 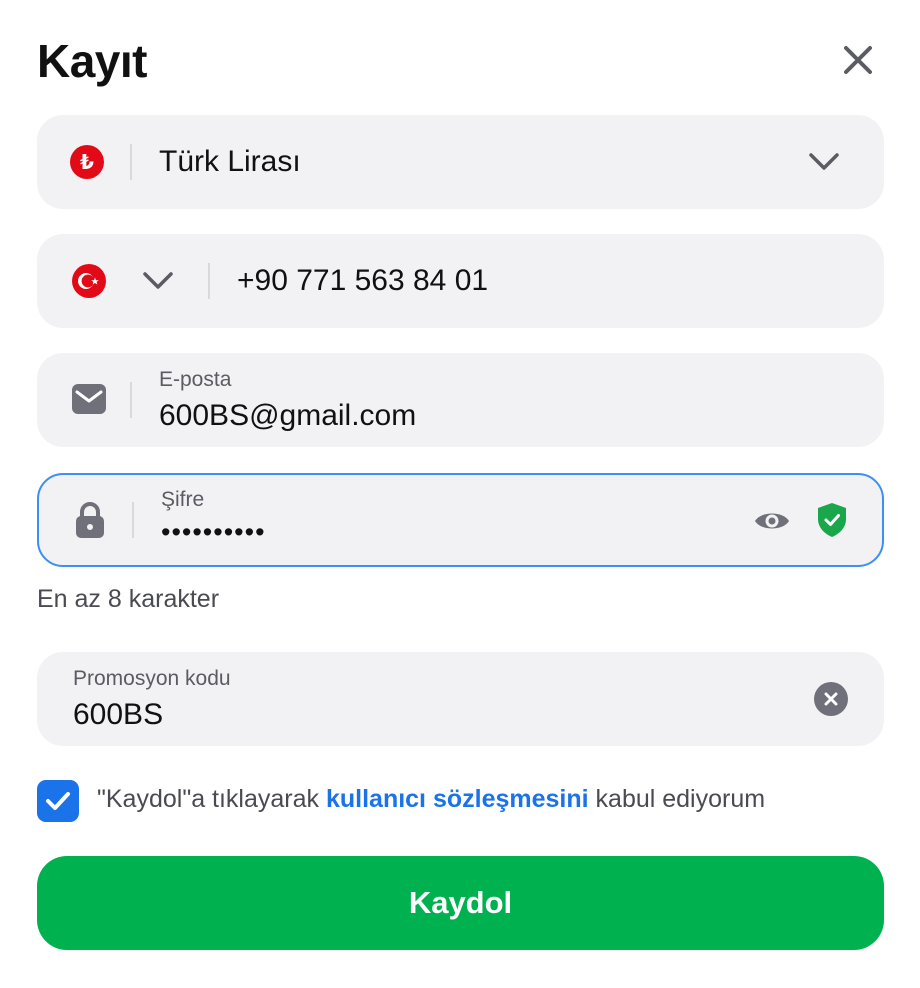 I want to click on modal-title: Kayıt, so click(x=92, y=61).